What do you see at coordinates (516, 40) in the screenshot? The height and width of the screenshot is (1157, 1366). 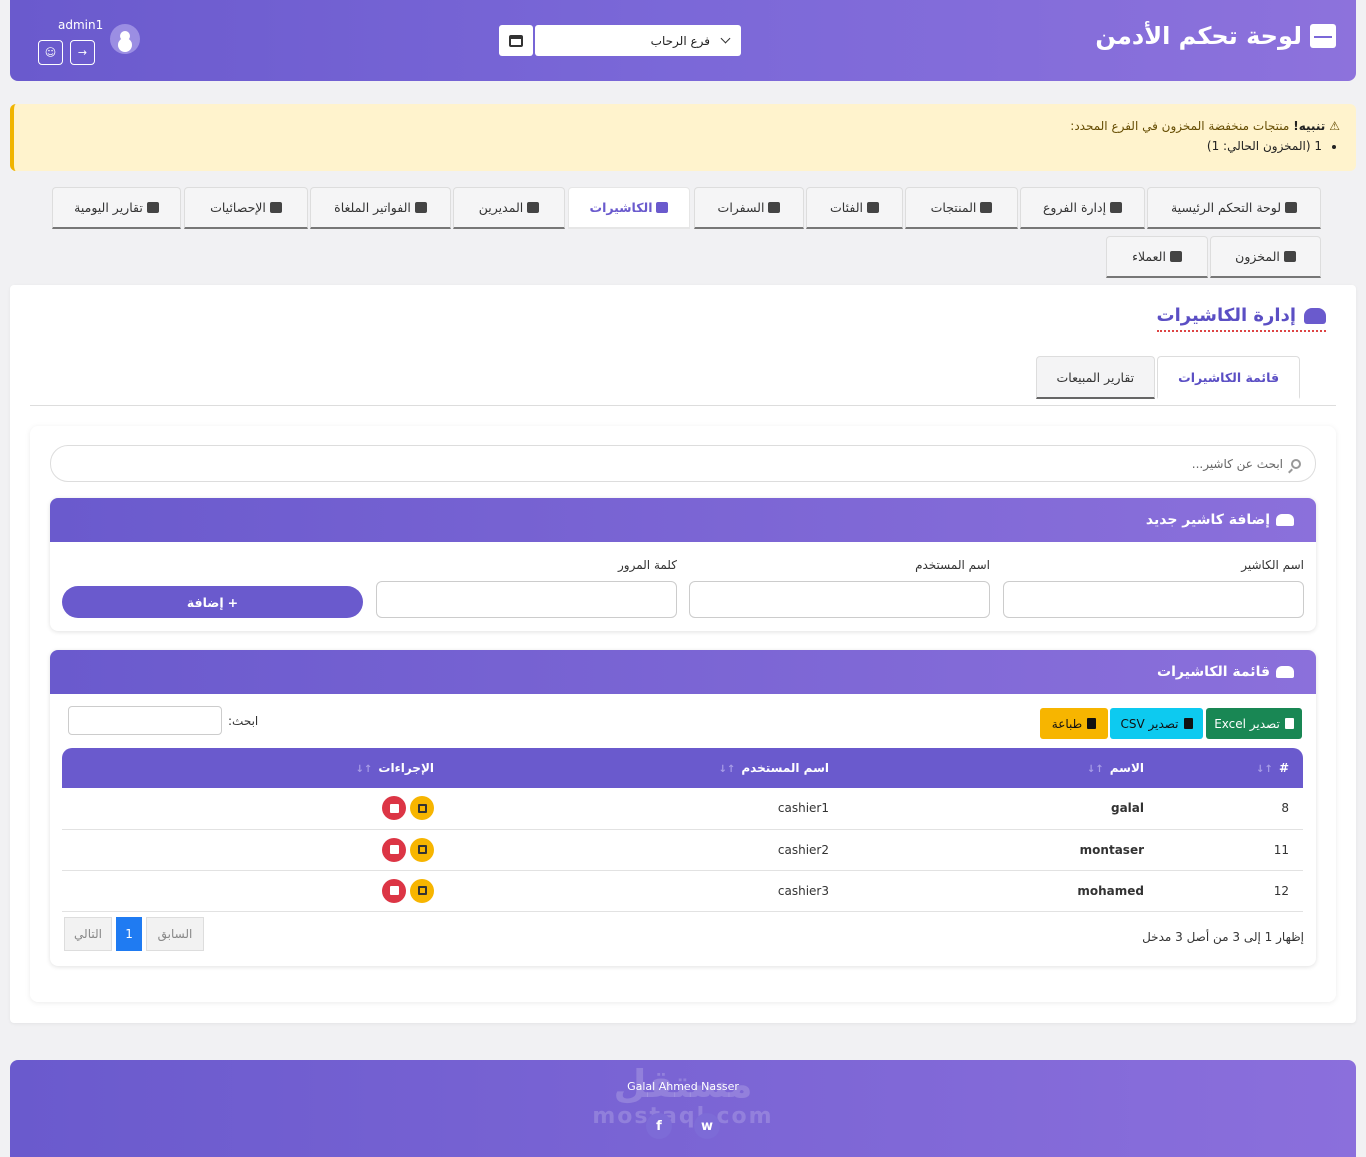 I see `store-button` at bounding box center [516, 40].